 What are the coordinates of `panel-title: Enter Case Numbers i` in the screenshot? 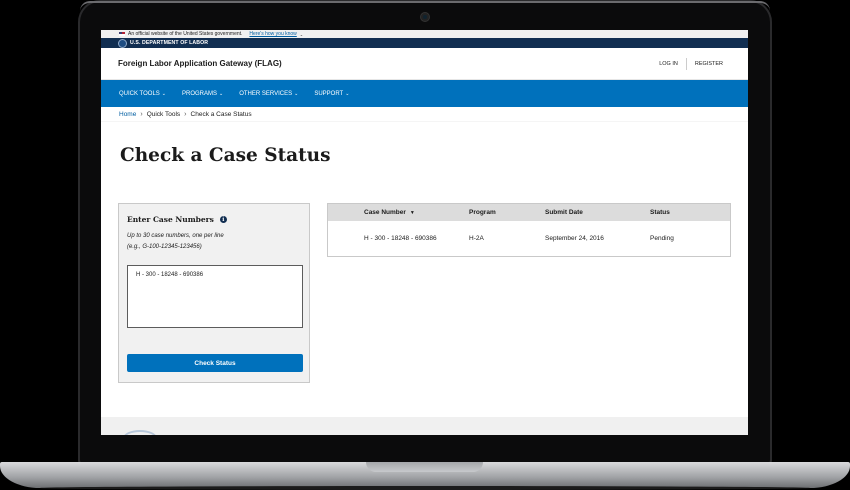 It's located at (177, 219).